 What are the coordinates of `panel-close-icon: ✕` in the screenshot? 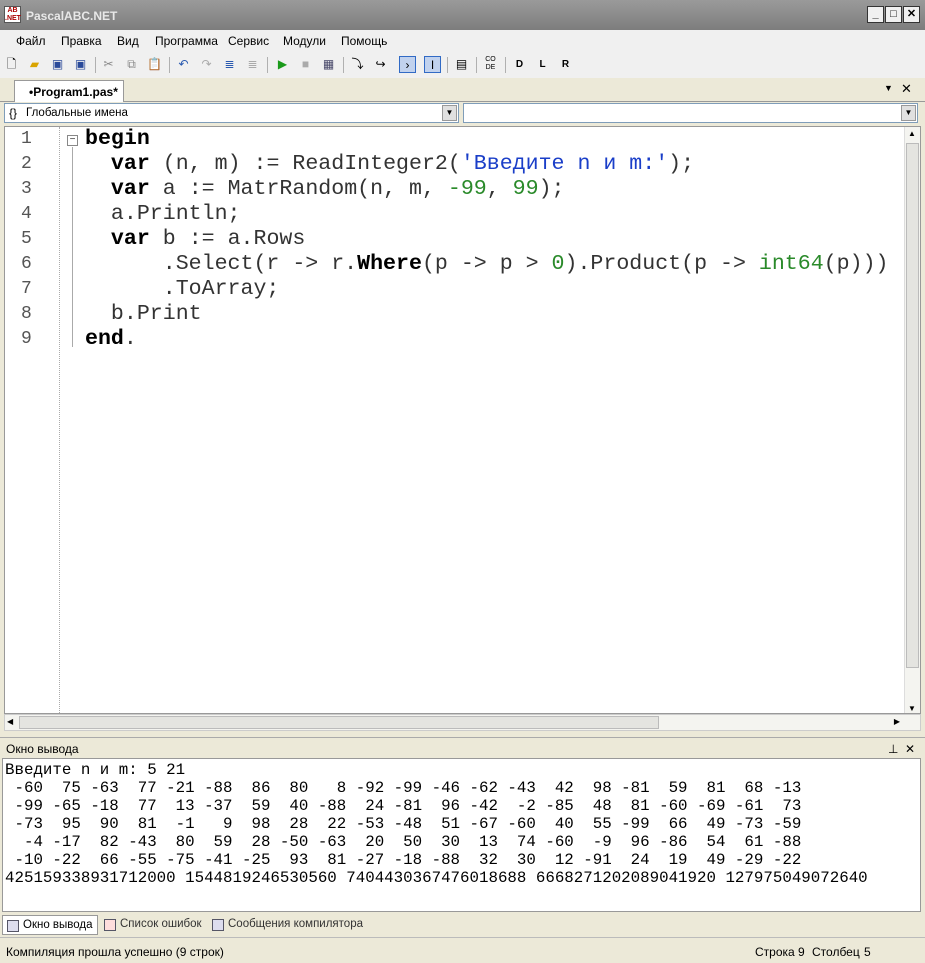 It's located at (910, 749).